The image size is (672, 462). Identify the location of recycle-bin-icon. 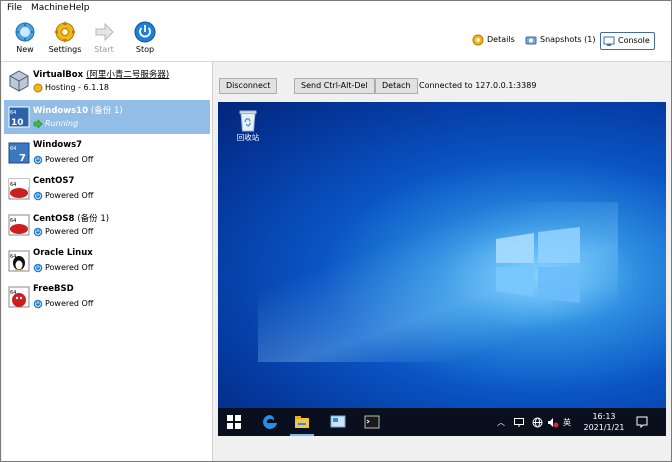
(248, 121).